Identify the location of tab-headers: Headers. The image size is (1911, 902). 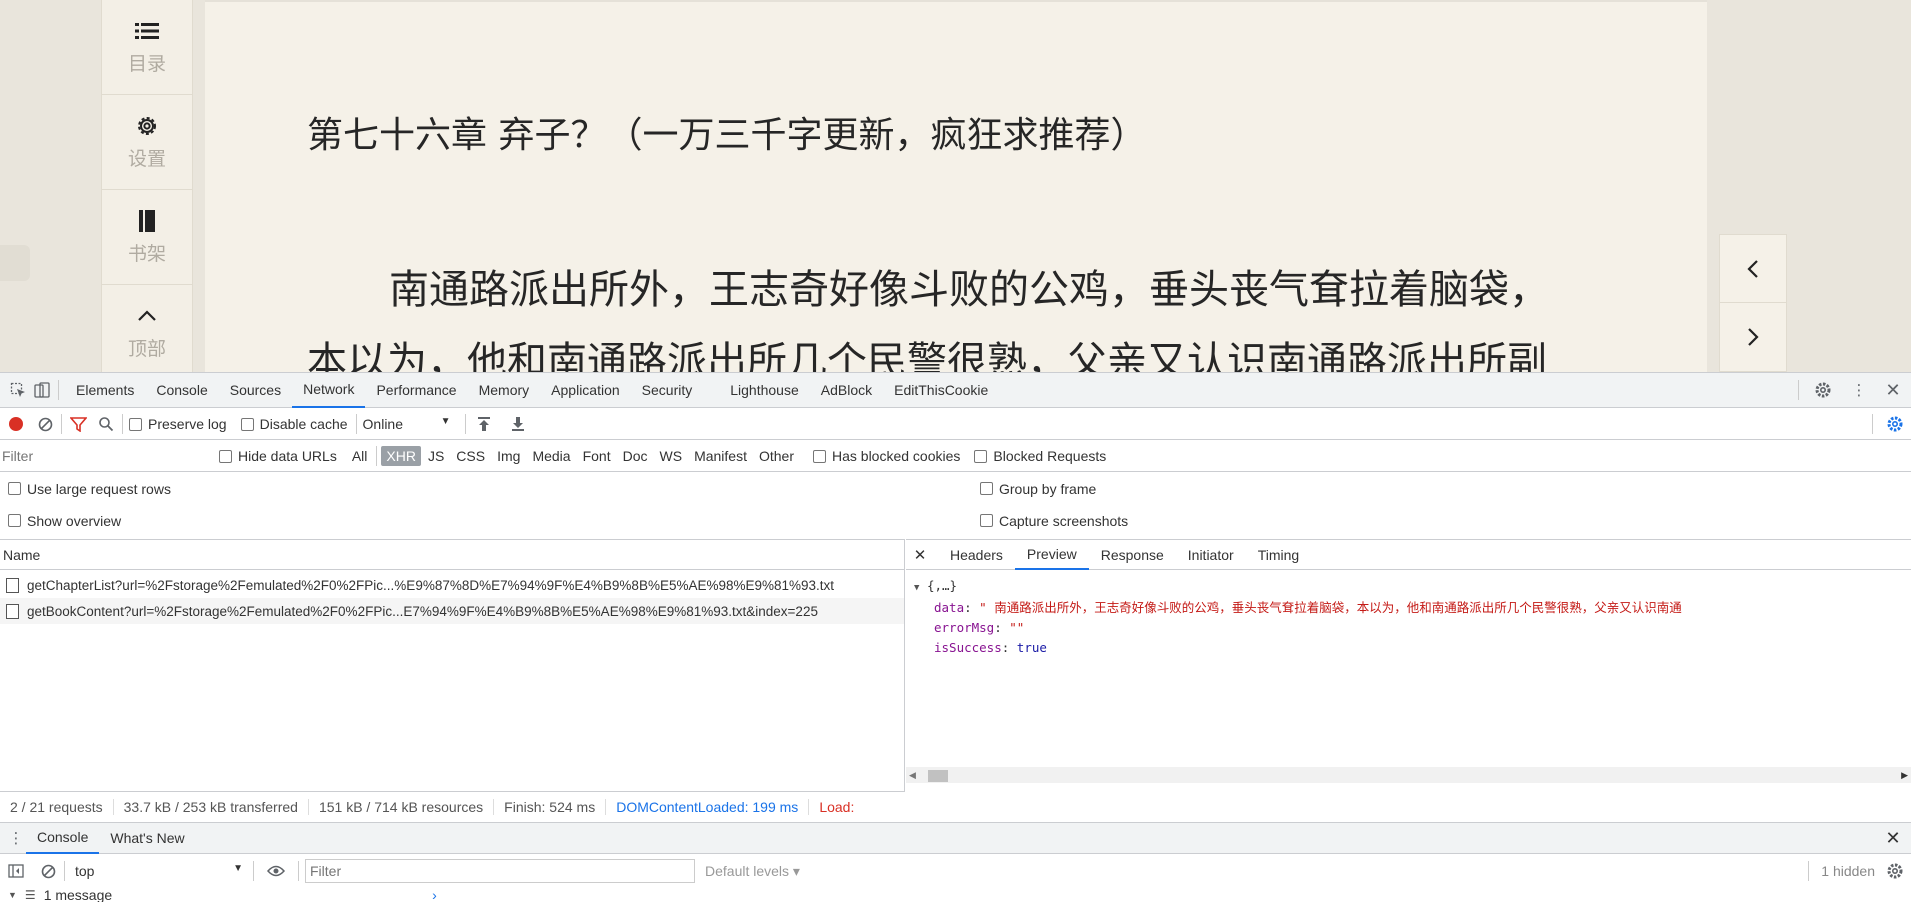
(976, 555).